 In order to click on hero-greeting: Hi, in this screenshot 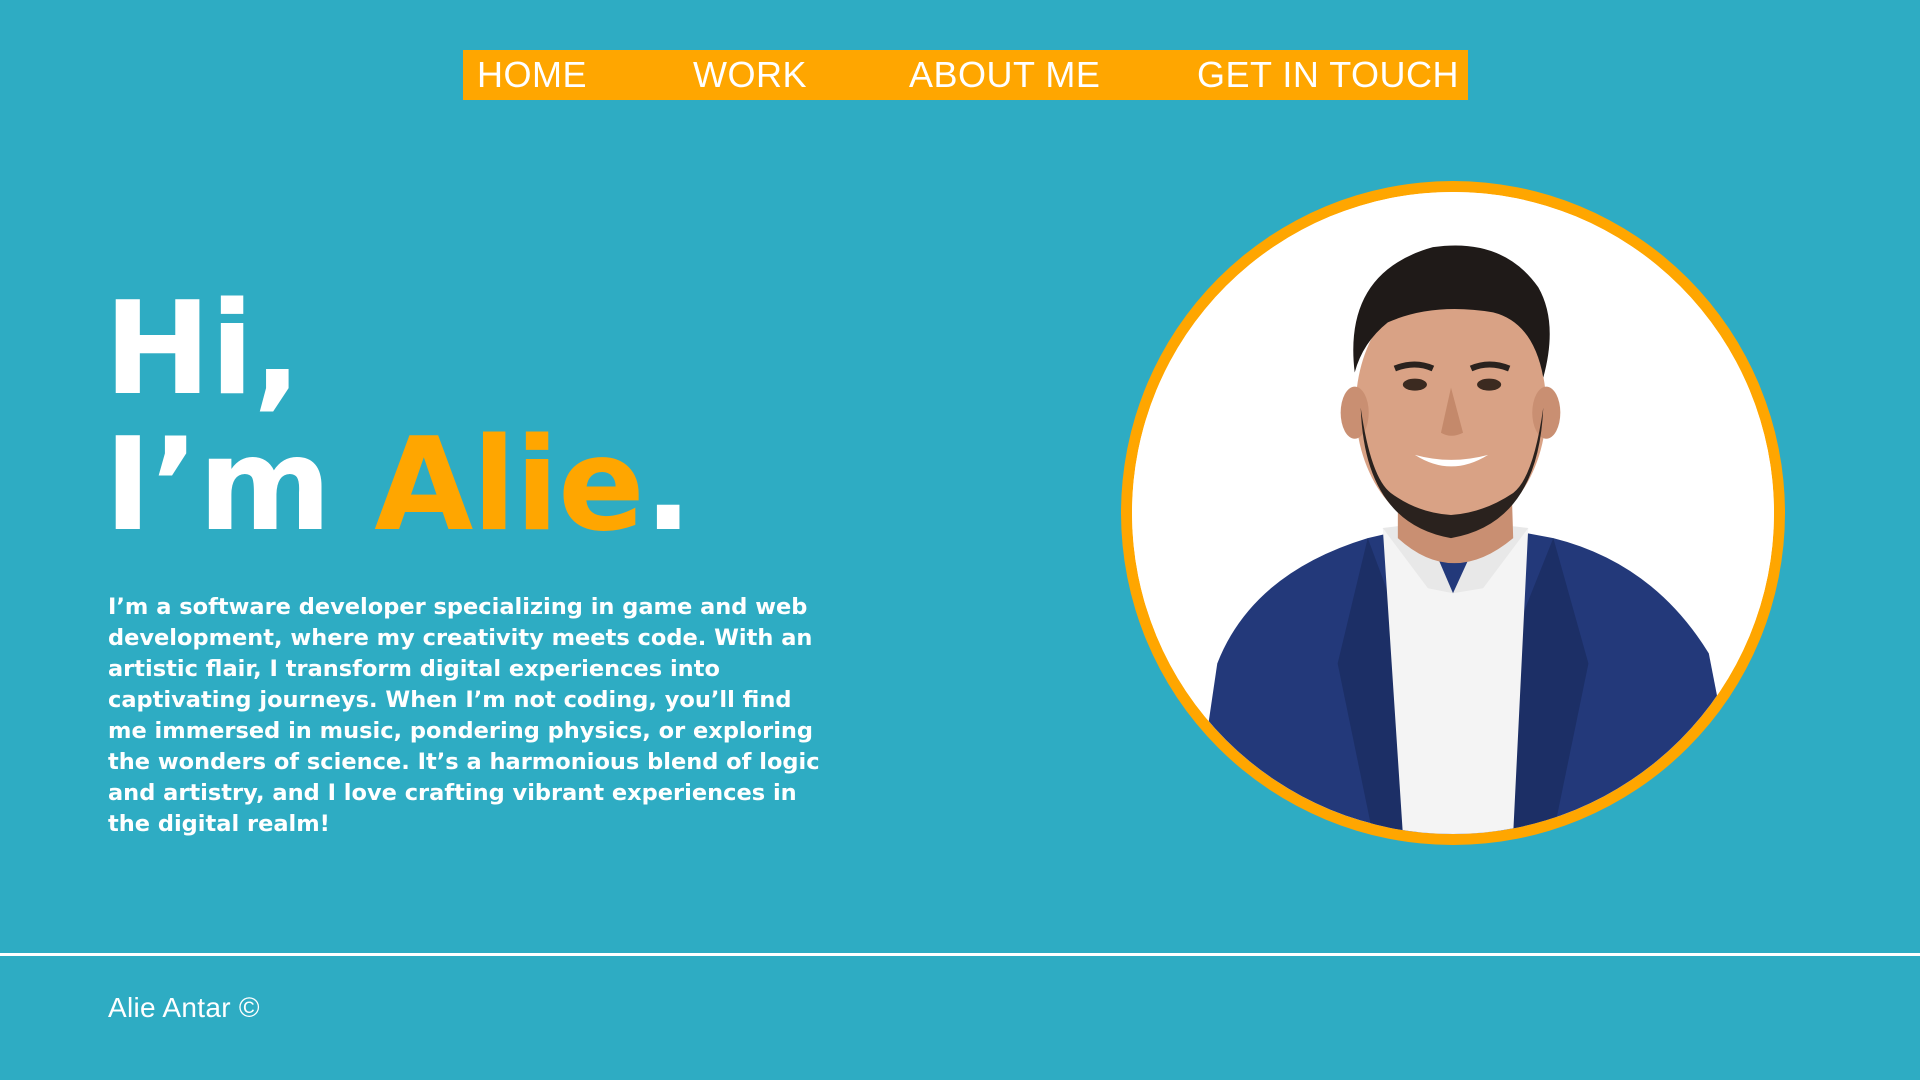, I will do `click(203, 349)`.